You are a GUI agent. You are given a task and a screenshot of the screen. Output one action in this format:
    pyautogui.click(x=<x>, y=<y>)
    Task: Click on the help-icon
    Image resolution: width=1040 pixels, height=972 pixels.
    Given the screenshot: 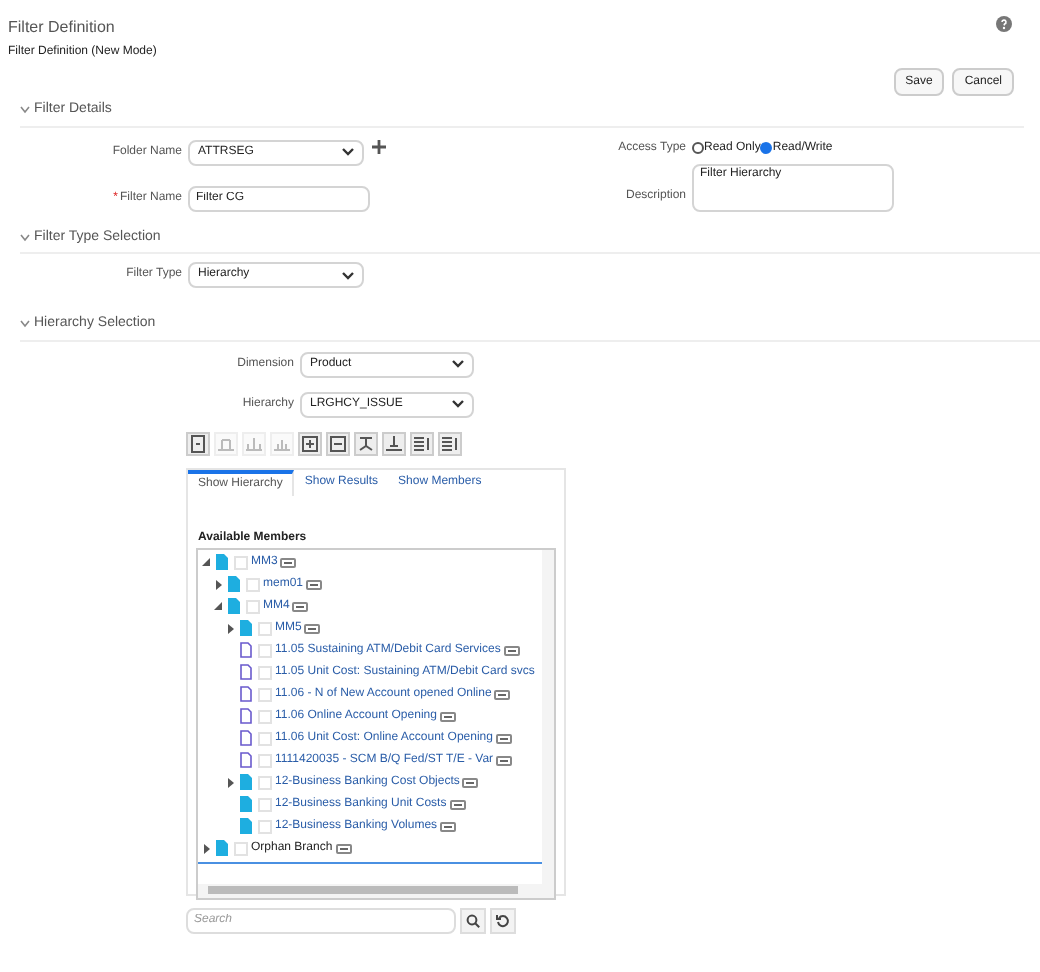 What is the action you would take?
    pyautogui.click(x=1004, y=24)
    